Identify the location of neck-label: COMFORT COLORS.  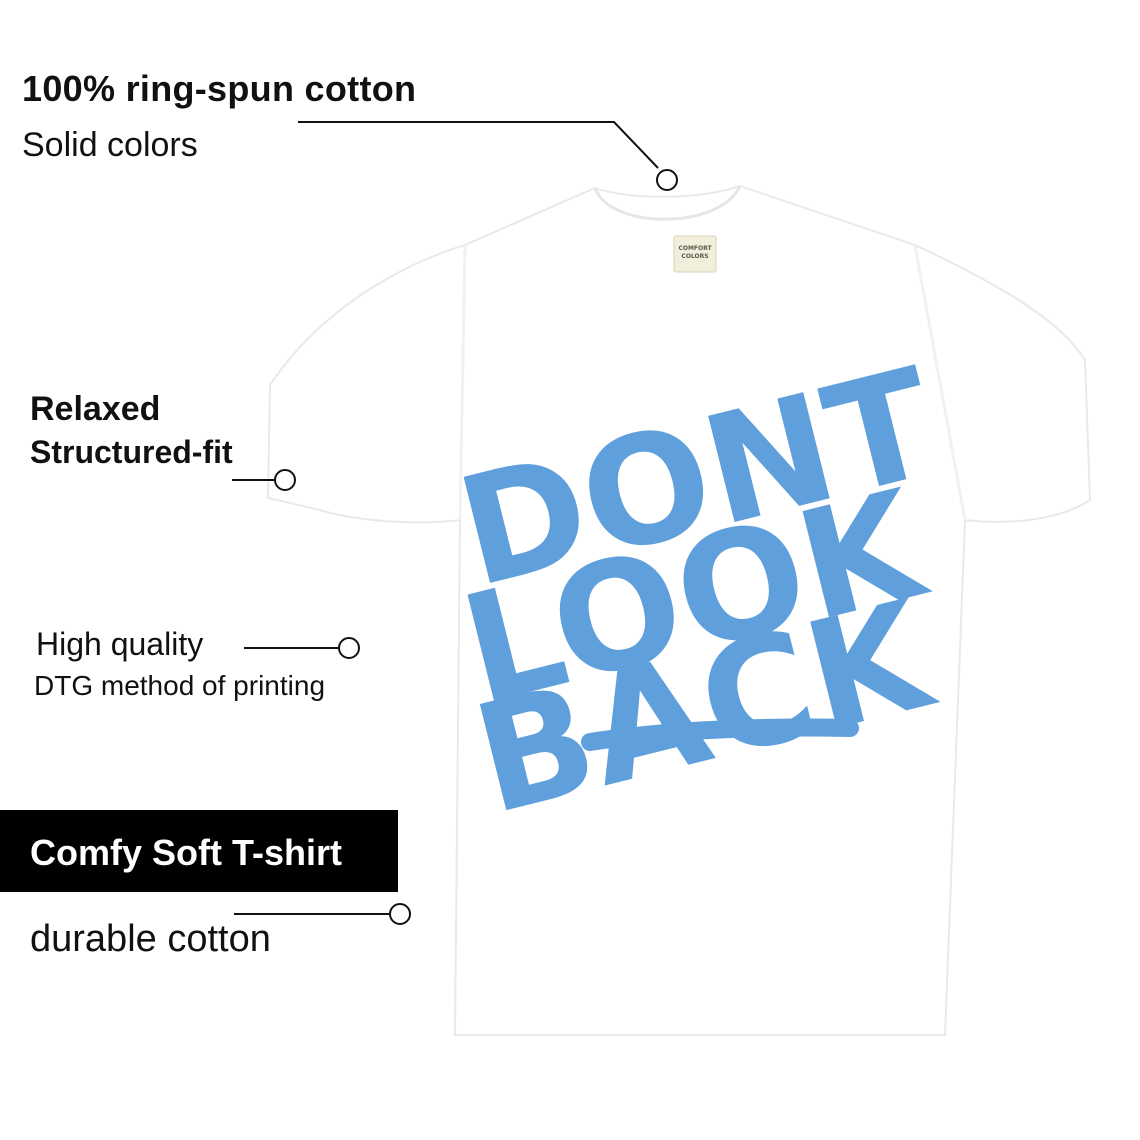
(695, 254).